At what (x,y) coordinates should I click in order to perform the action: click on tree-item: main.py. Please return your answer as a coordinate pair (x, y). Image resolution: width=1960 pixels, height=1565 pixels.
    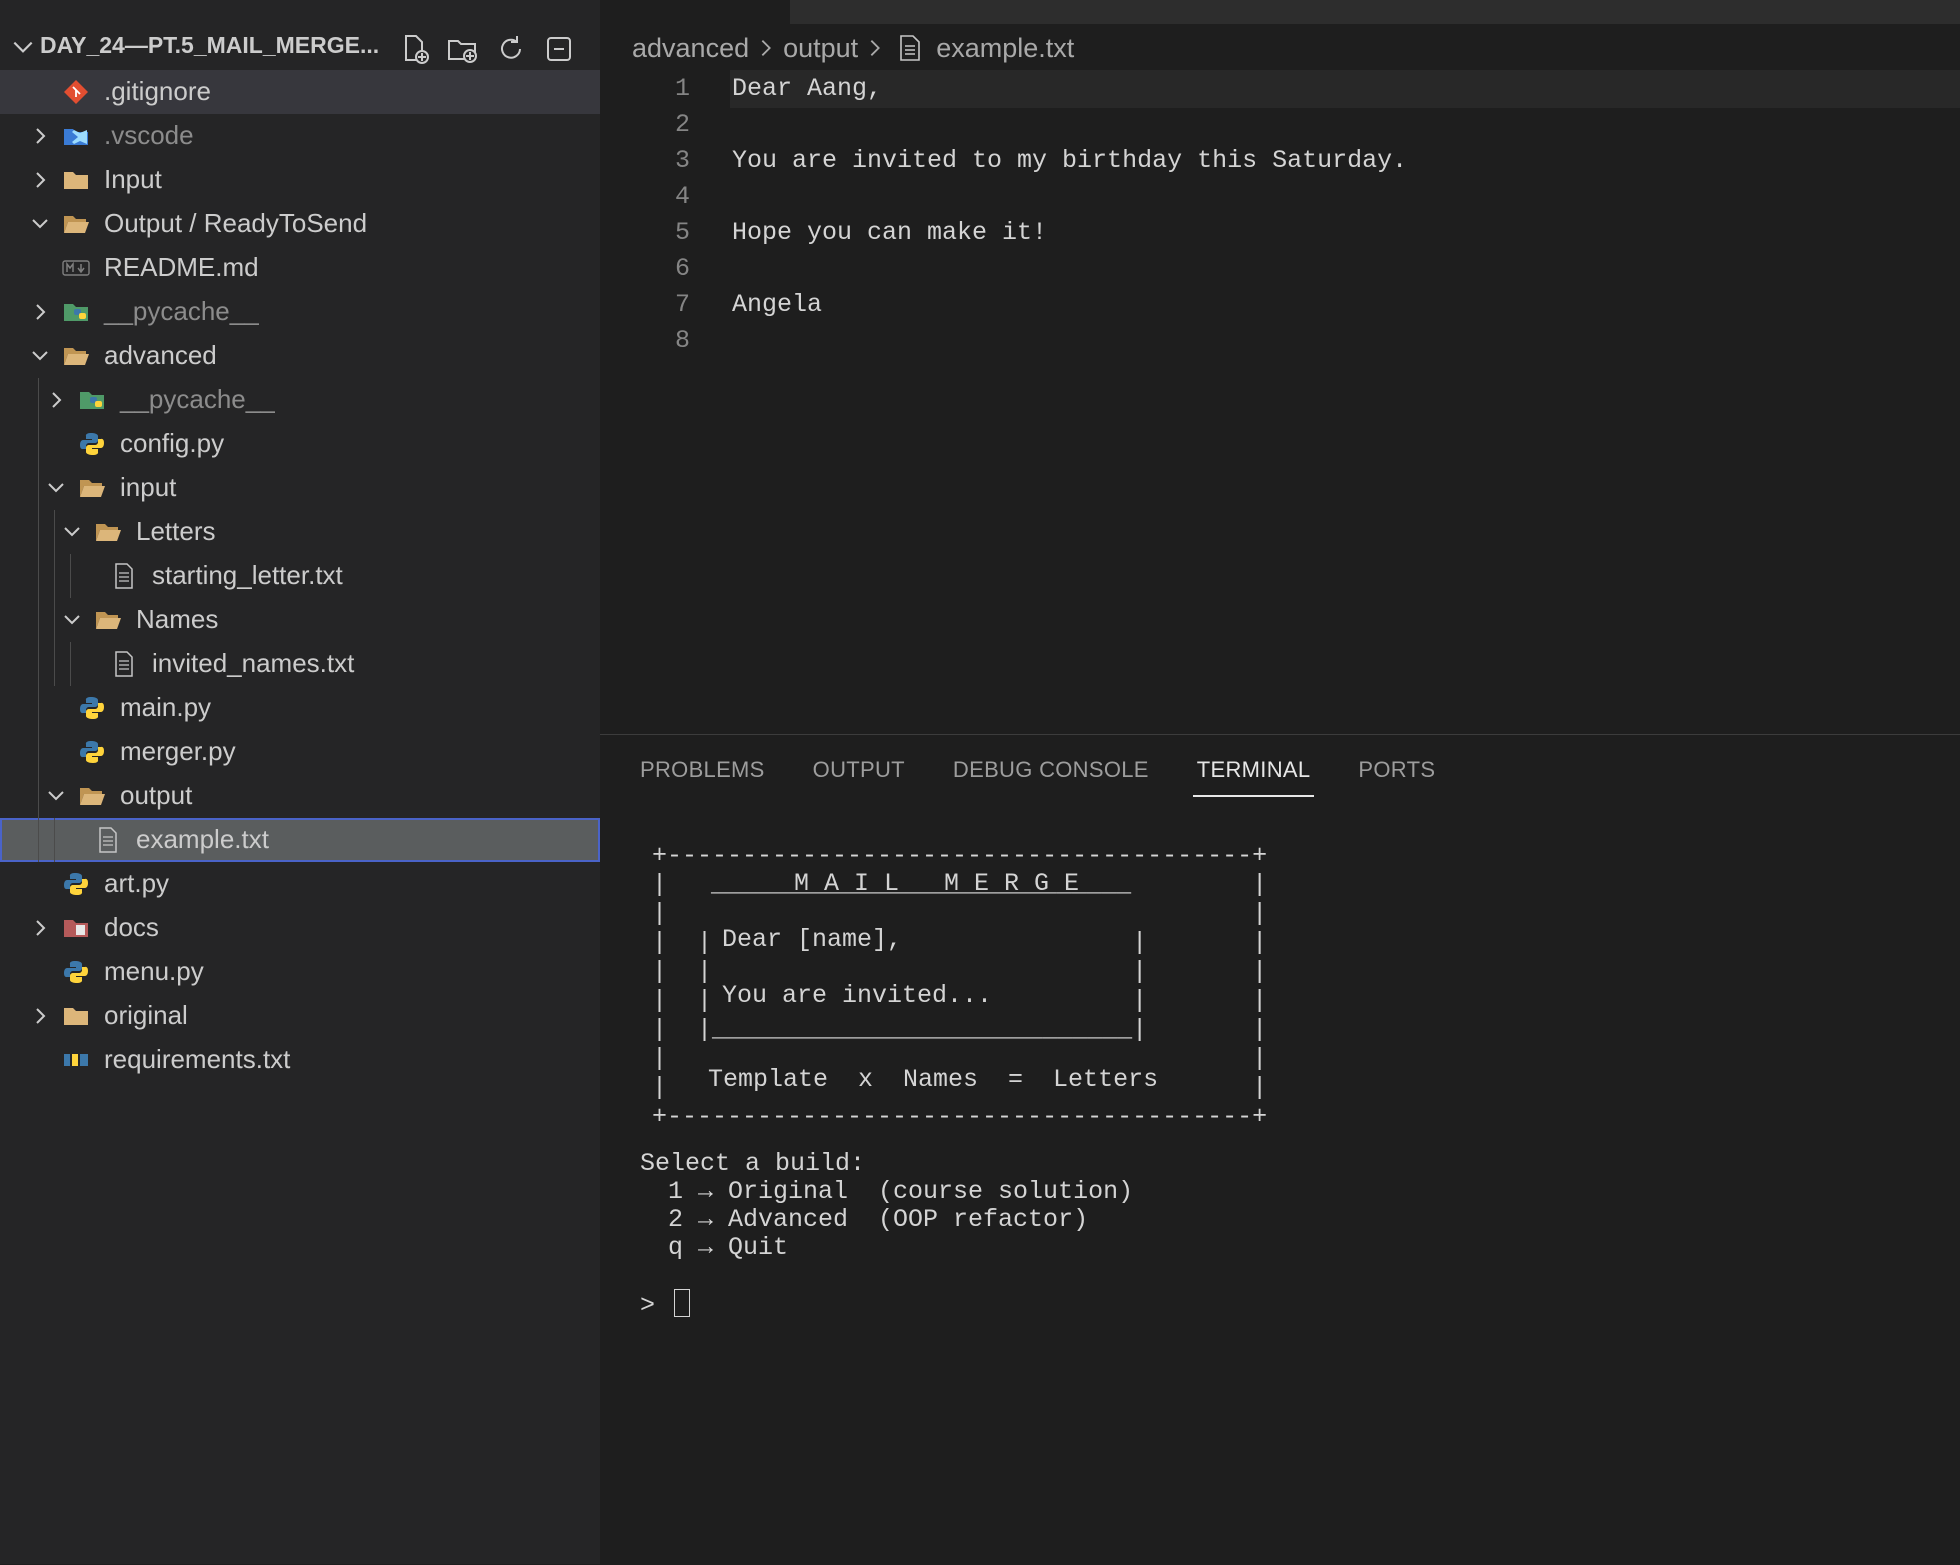
    Looking at the image, I should click on (300, 708).